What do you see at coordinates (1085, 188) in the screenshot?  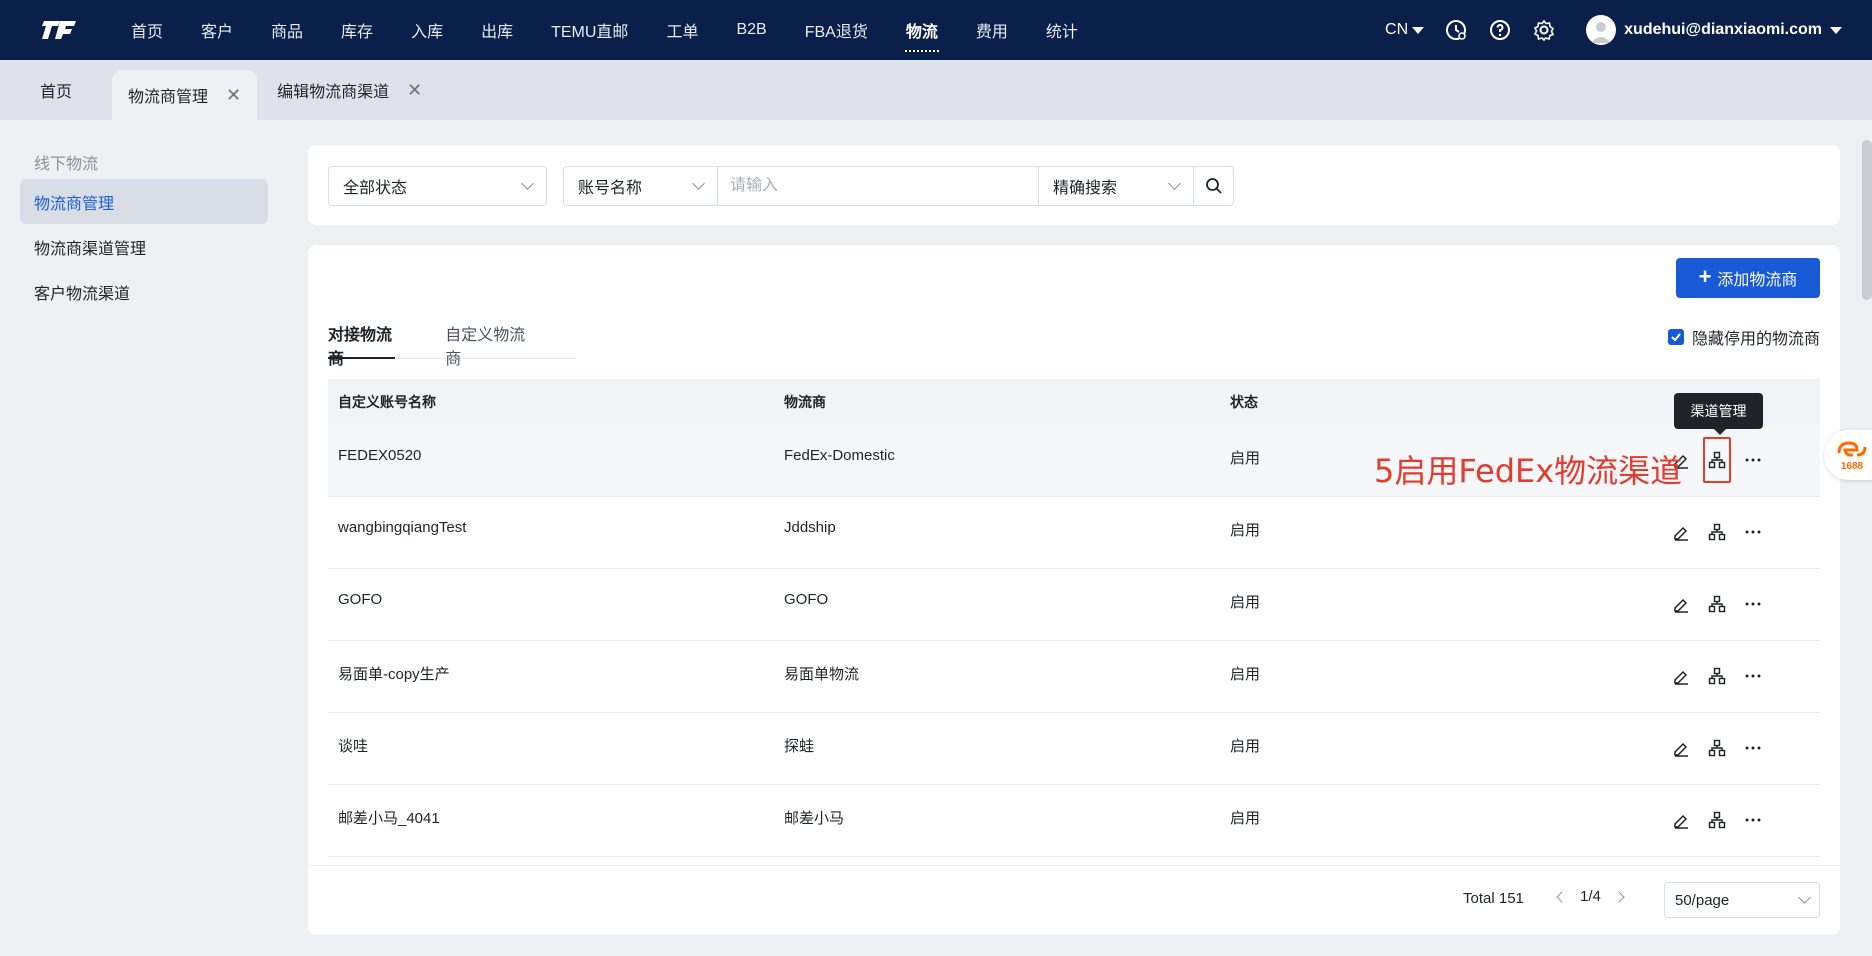 I see `search-mode-value: 精确搜索` at bounding box center [1085, 188].